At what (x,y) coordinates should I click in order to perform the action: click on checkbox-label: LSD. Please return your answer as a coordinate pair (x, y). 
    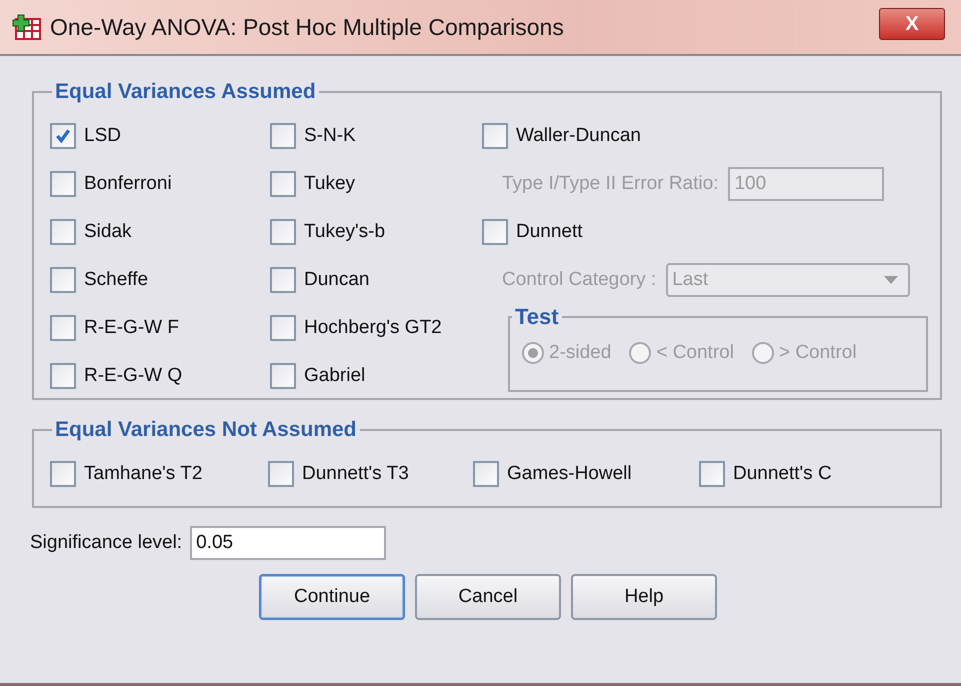
    Looking at the image, I should click on (102, 136).